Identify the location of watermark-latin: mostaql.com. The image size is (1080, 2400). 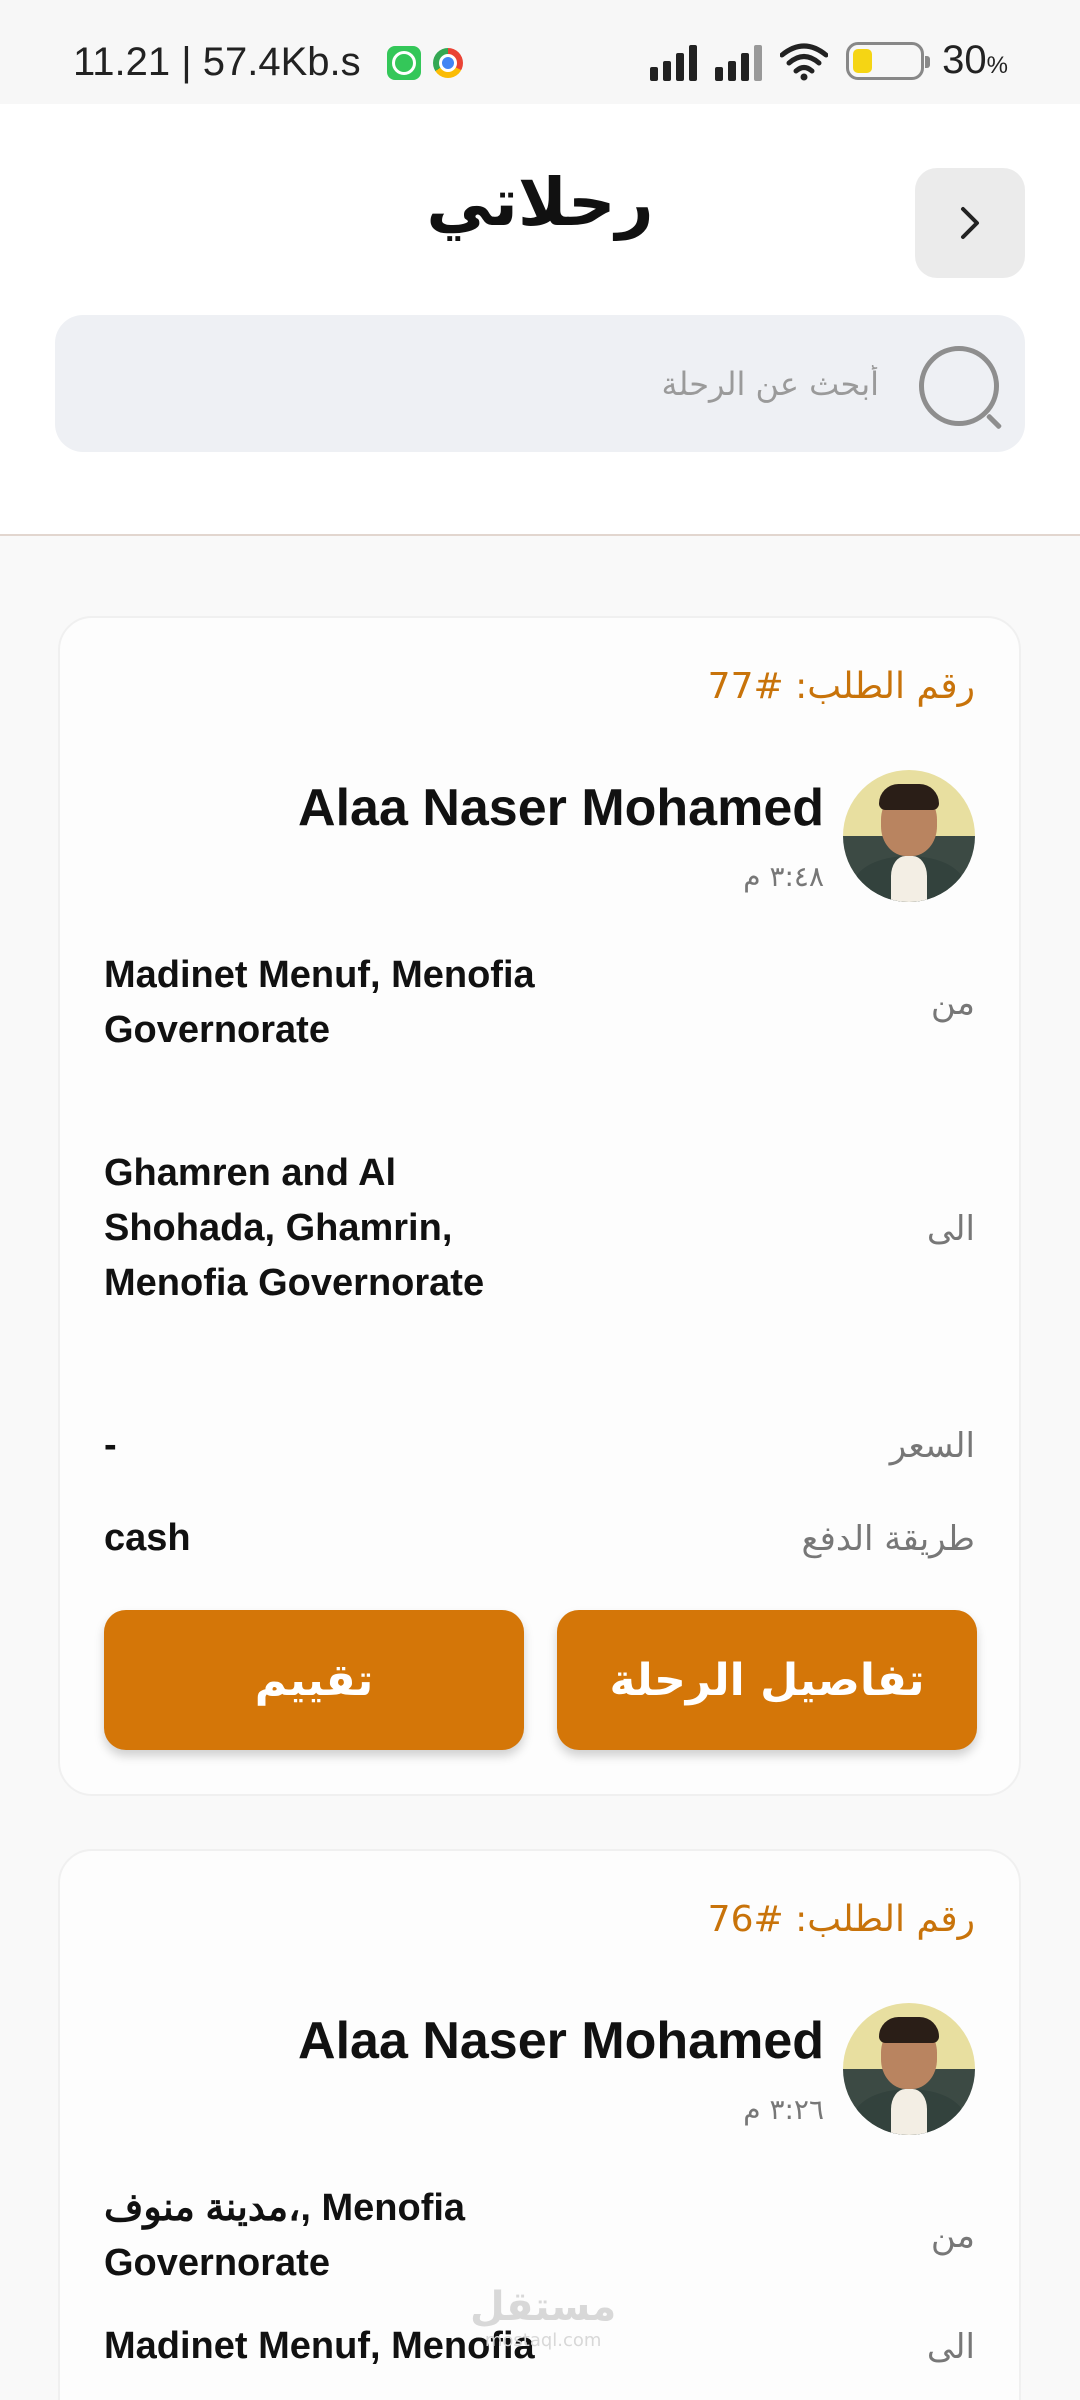
(543, 2340).